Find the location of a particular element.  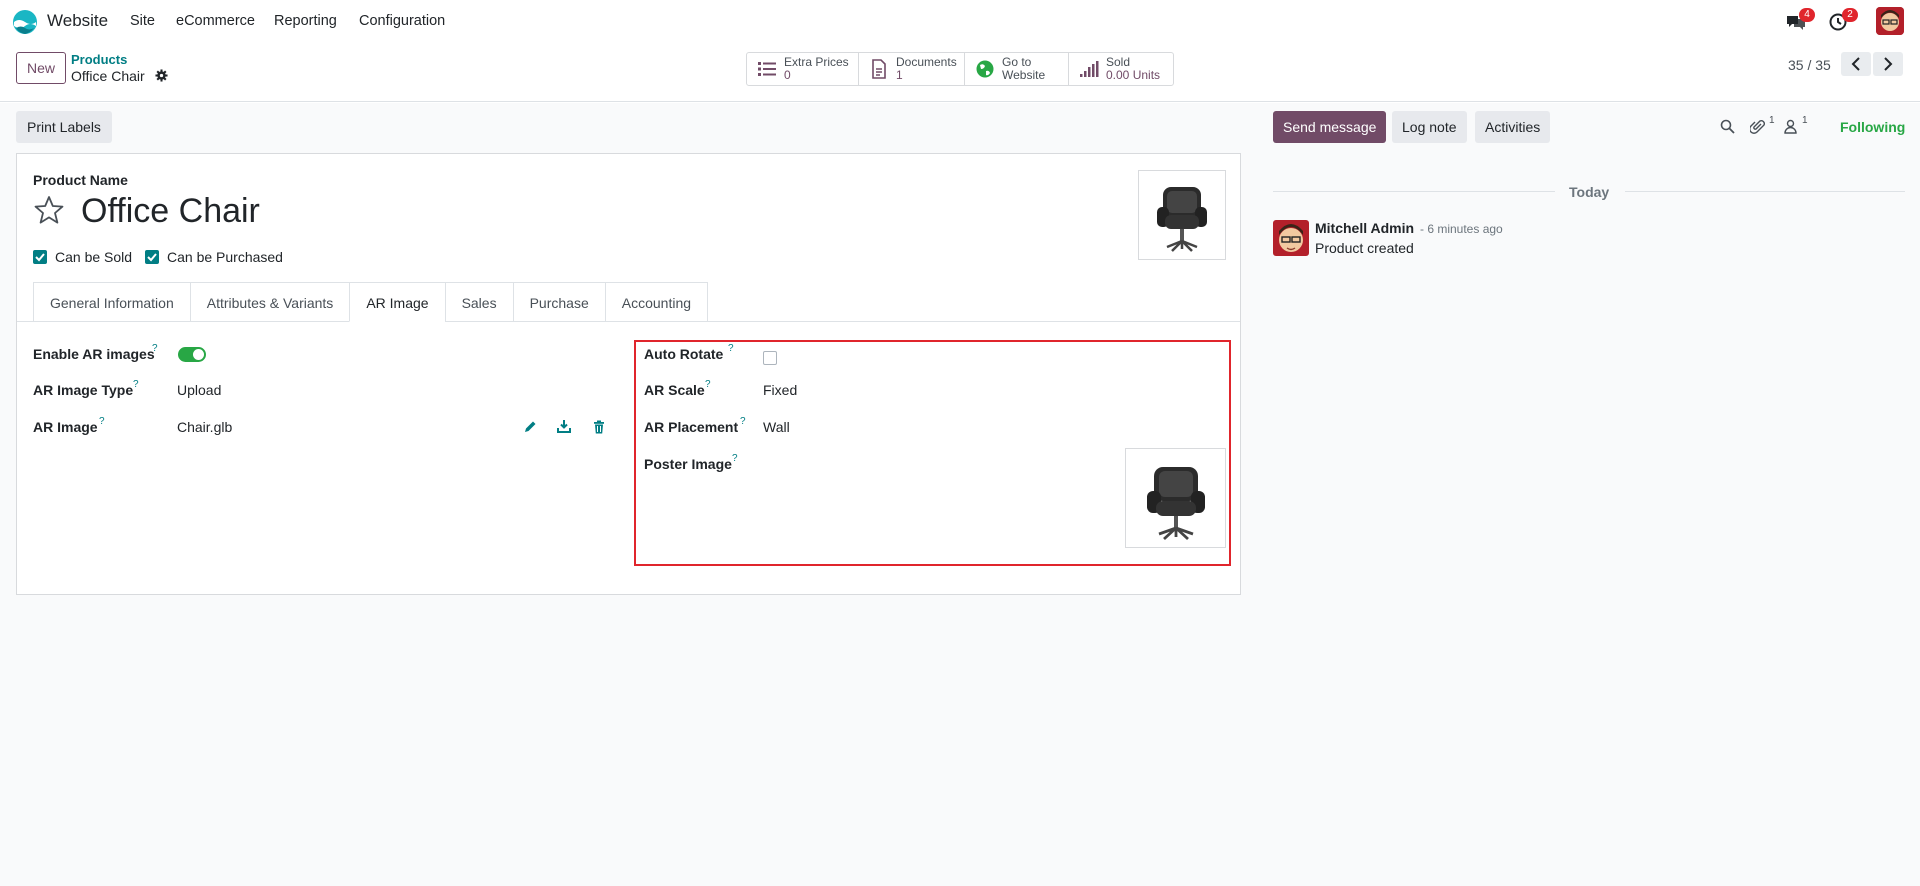

menu-configuration: Configuration is located at coordinates (402, 21).